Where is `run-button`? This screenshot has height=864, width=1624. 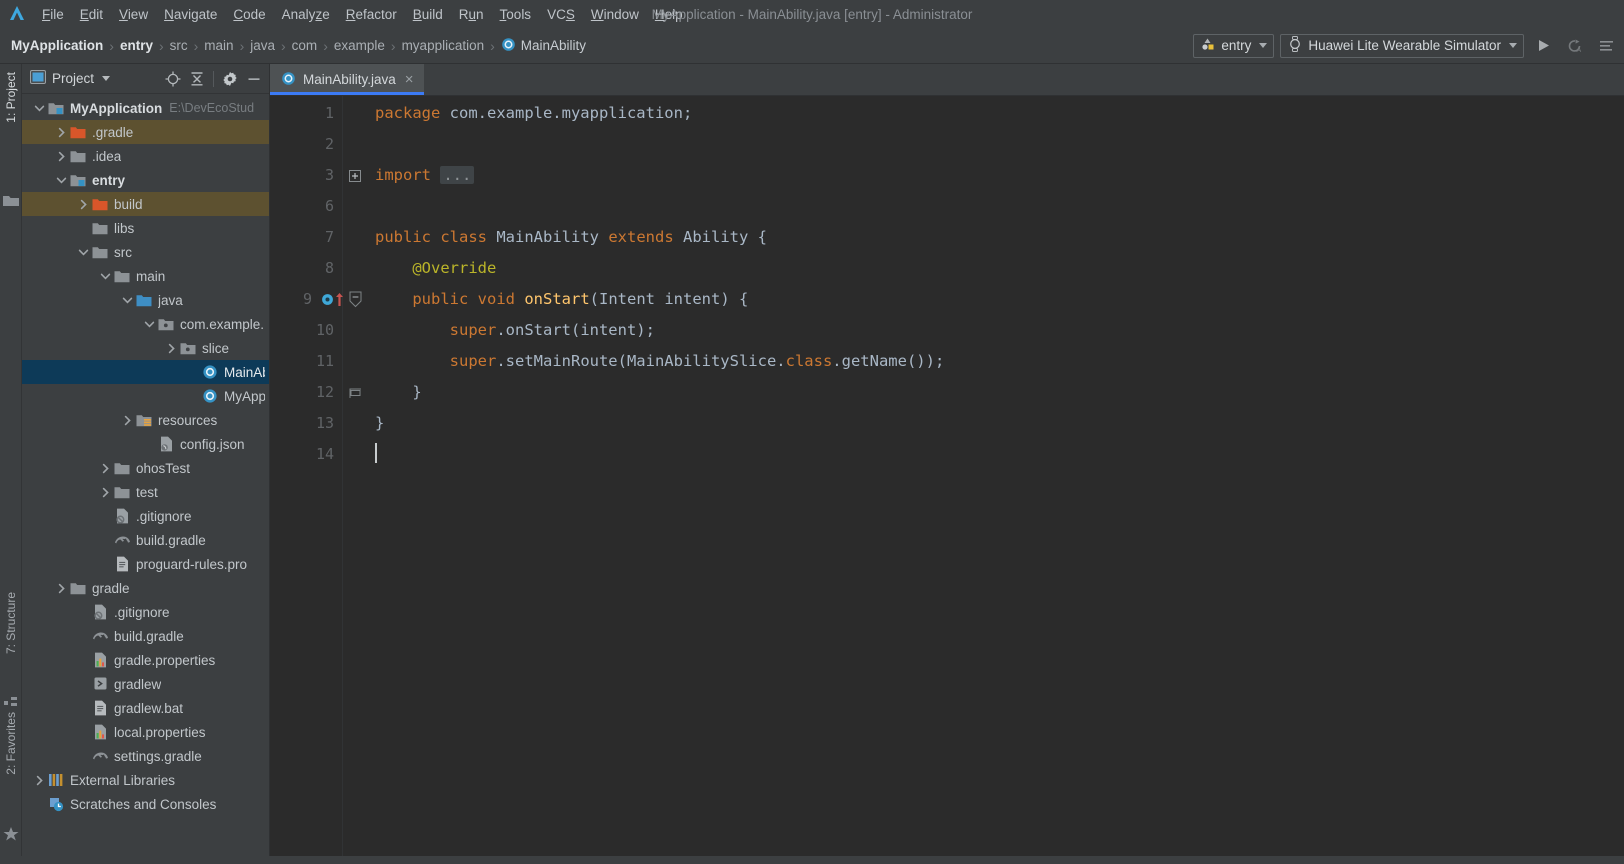 run-button is located at coordinates (1543, 46).